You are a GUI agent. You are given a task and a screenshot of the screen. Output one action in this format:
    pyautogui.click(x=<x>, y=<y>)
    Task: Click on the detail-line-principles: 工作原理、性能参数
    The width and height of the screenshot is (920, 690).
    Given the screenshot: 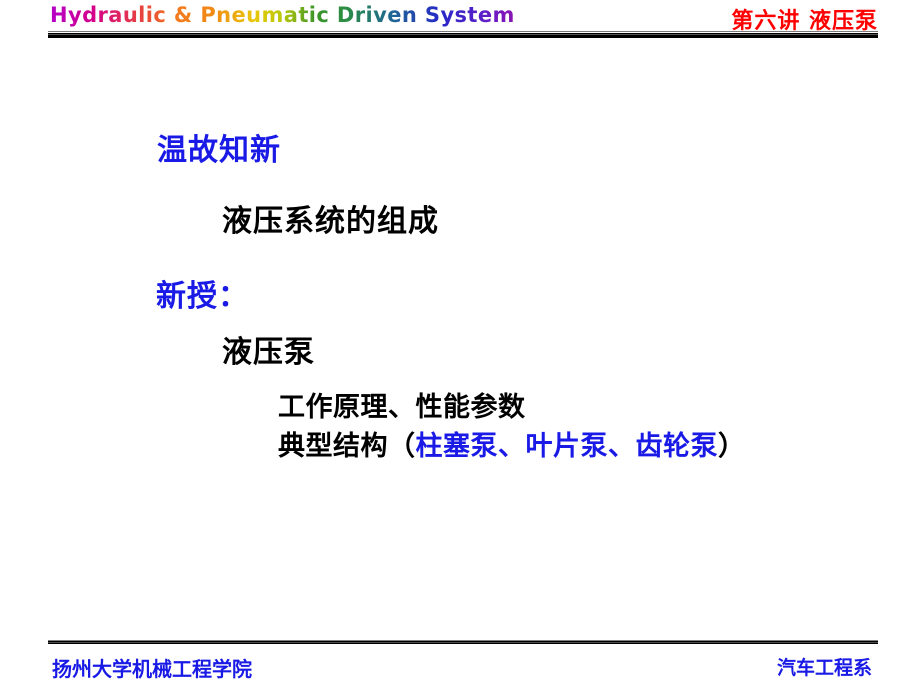 What is the action you would take?
    pyautogui.click(x=402, y=407)
    